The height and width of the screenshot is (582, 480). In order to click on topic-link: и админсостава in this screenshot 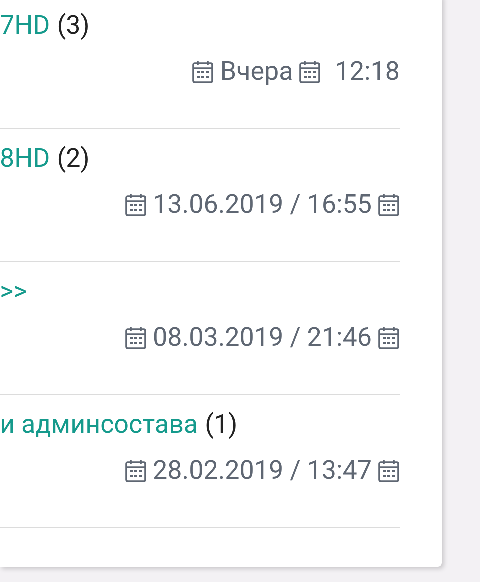, I will do `click(99, 425)`.